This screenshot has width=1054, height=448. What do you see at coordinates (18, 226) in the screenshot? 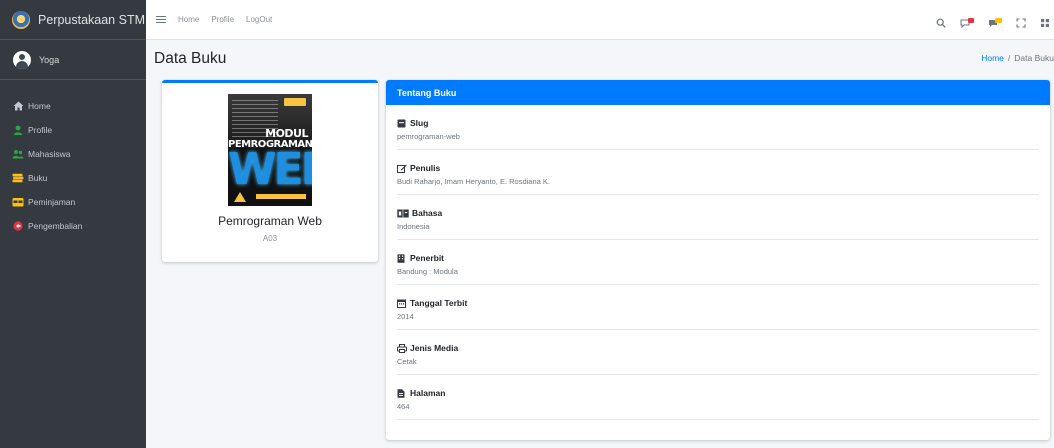
I see `return-icon` at bounding box center [18, 226].